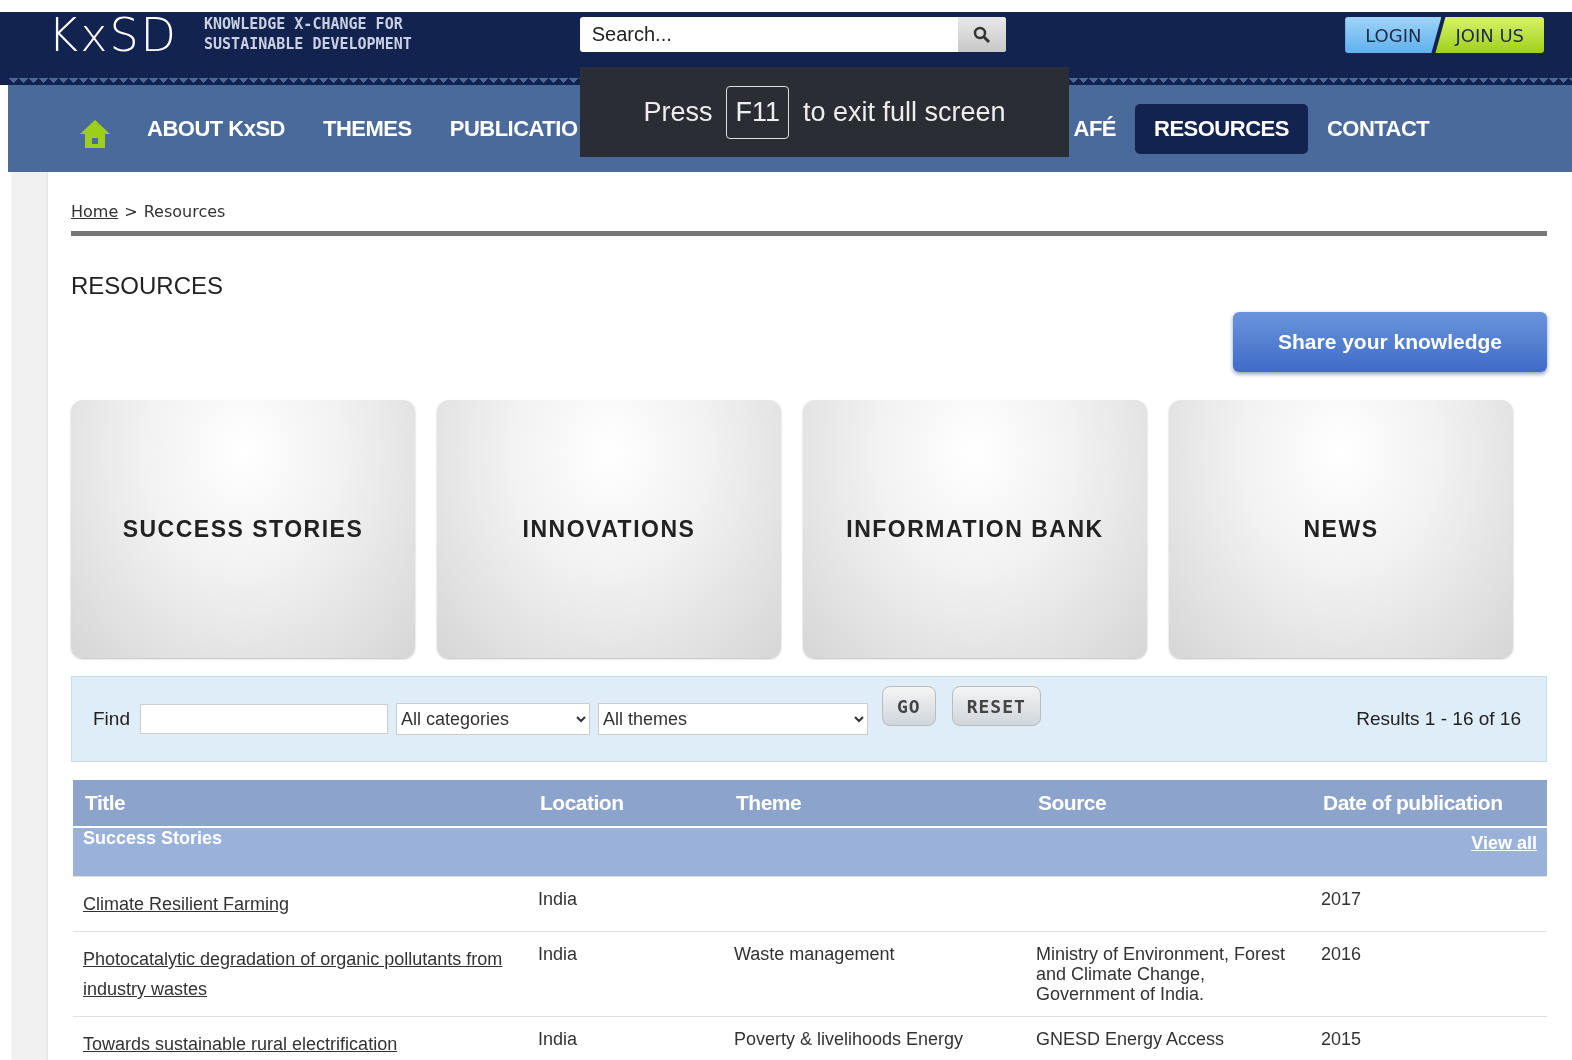  I want to click on breadcrumb-current: Resources, so click(184, 211).